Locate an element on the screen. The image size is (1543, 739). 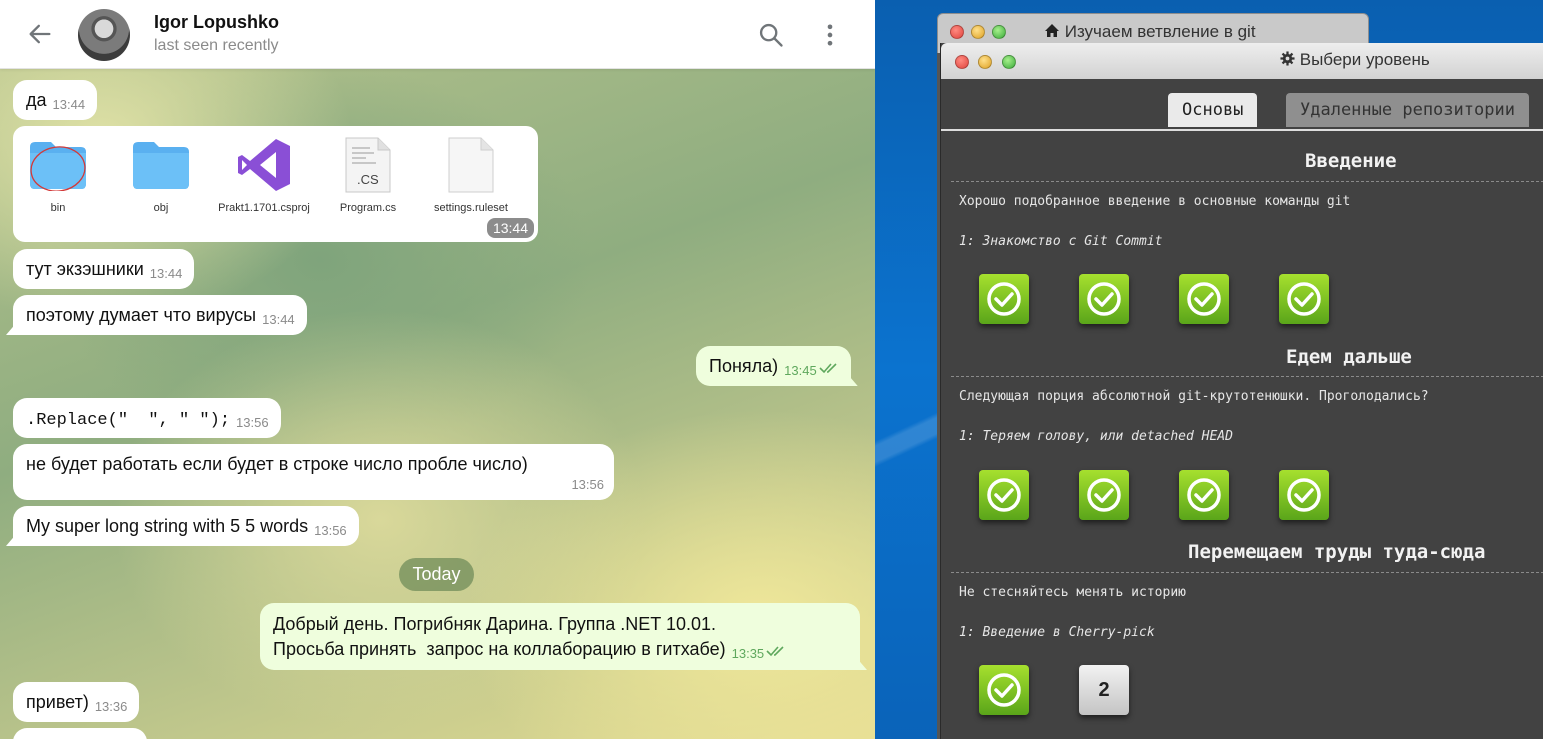
message-time: 13:36 is located at coordinates (111, 706).